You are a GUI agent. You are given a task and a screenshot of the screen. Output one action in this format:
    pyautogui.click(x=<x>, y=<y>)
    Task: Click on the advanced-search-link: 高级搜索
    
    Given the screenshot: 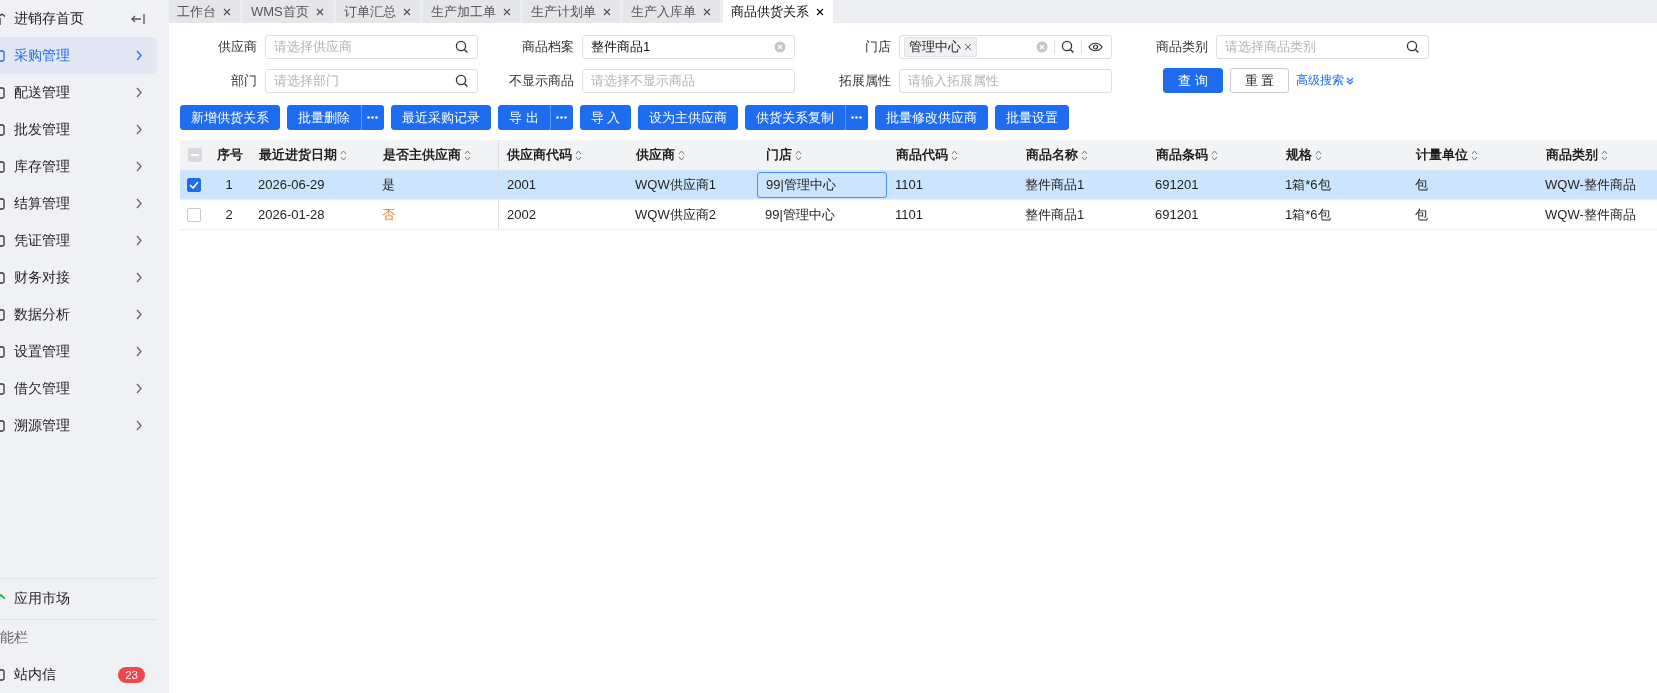 What is the action you would take?
    pyautogui.click(x=1325, y=80)
    